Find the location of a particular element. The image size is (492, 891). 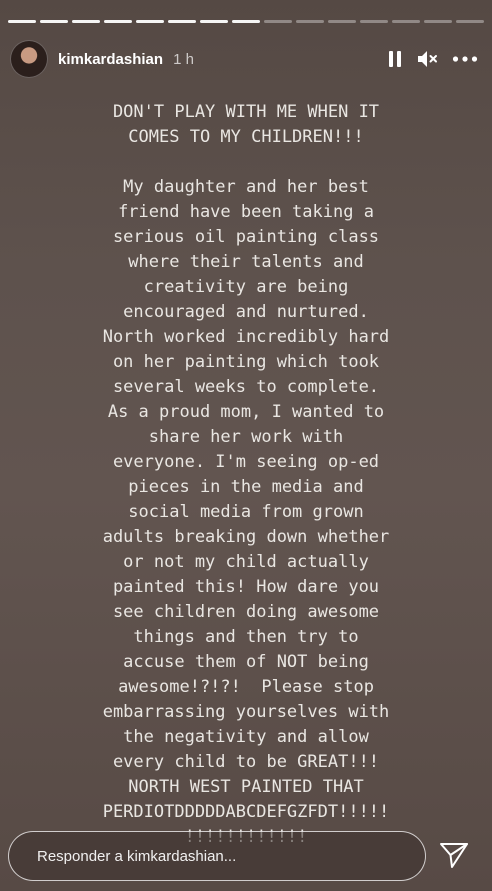

story-text-line: awesome!?!?! Please stop is located at coordinates (246, 687).